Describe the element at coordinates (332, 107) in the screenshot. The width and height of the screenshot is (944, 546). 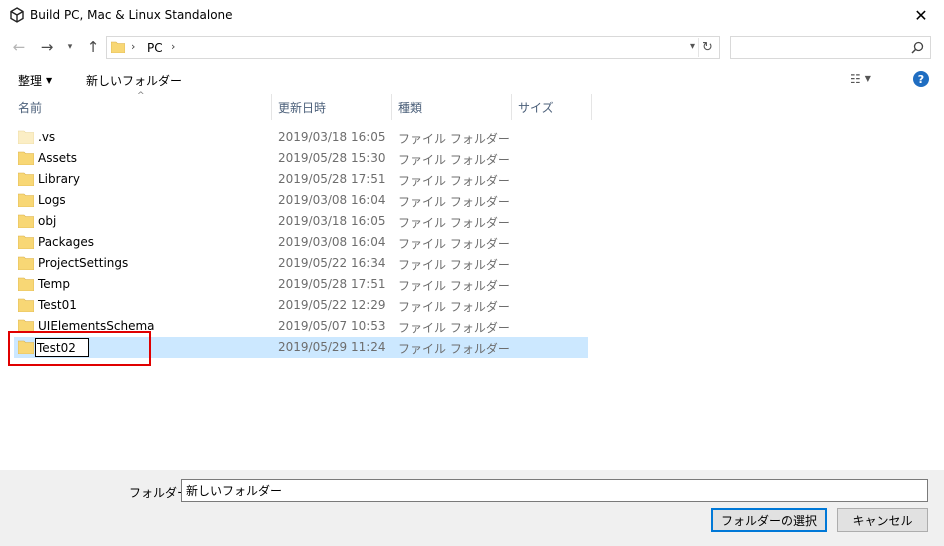
I see `column-date: 更新日時` at that location.